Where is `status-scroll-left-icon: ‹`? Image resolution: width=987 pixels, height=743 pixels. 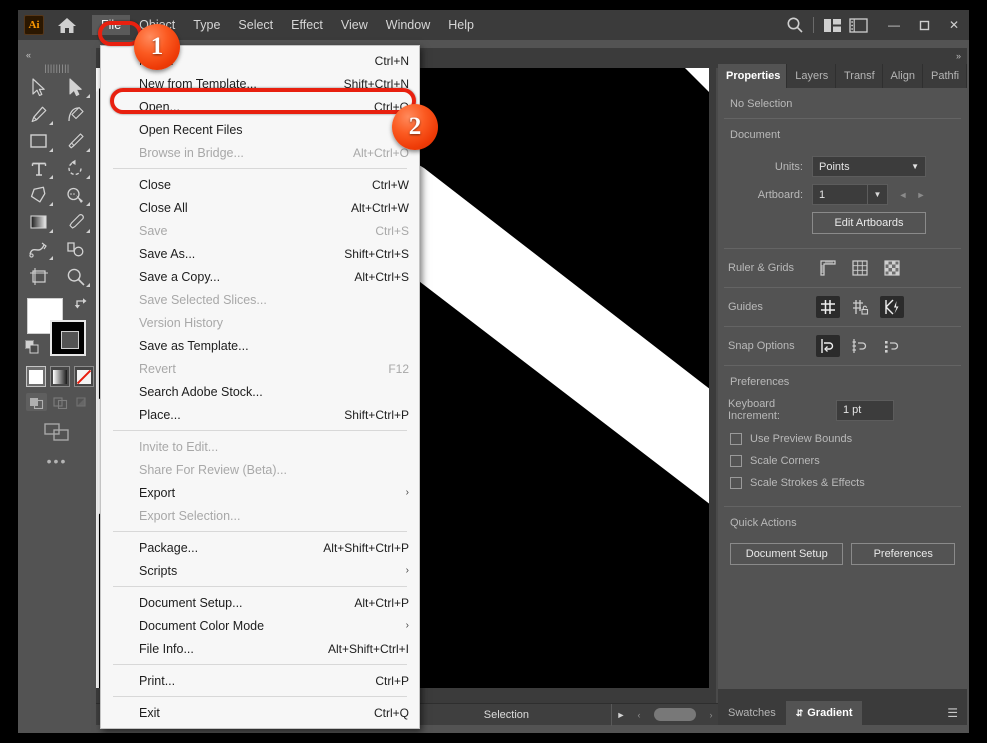
status-scroll-left-icon: ‹ is located at coordinates (639, 715).